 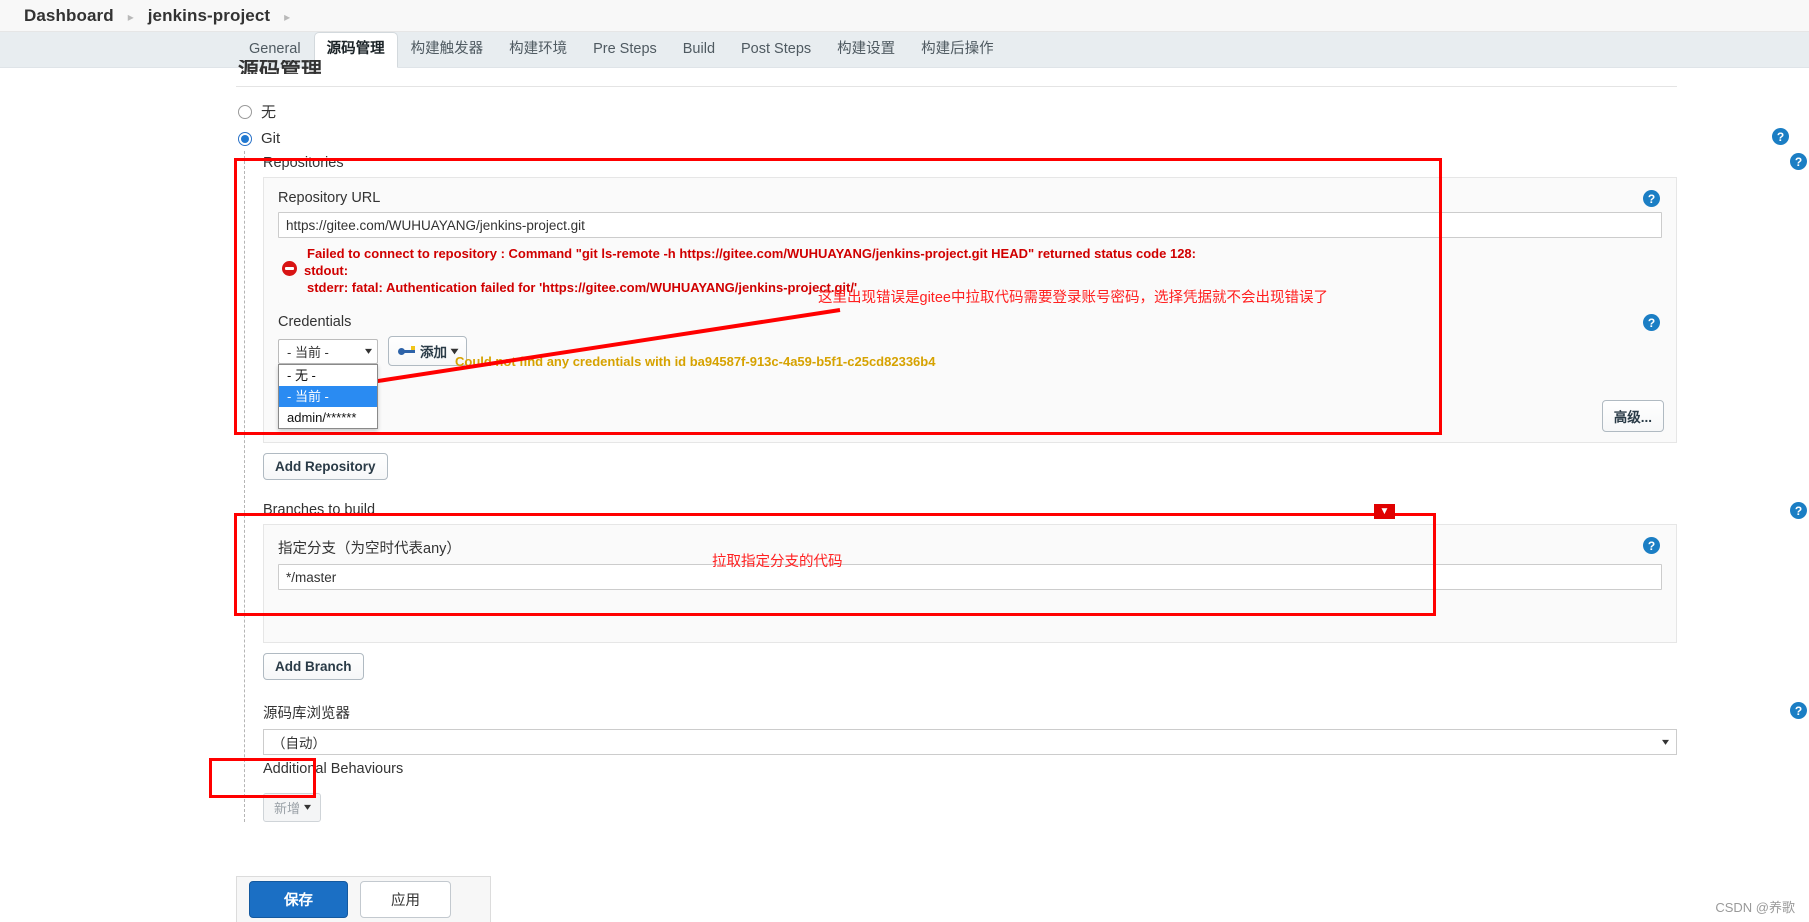 I want to click on help-icon-browser: ?, so click(x=1798, y=710).